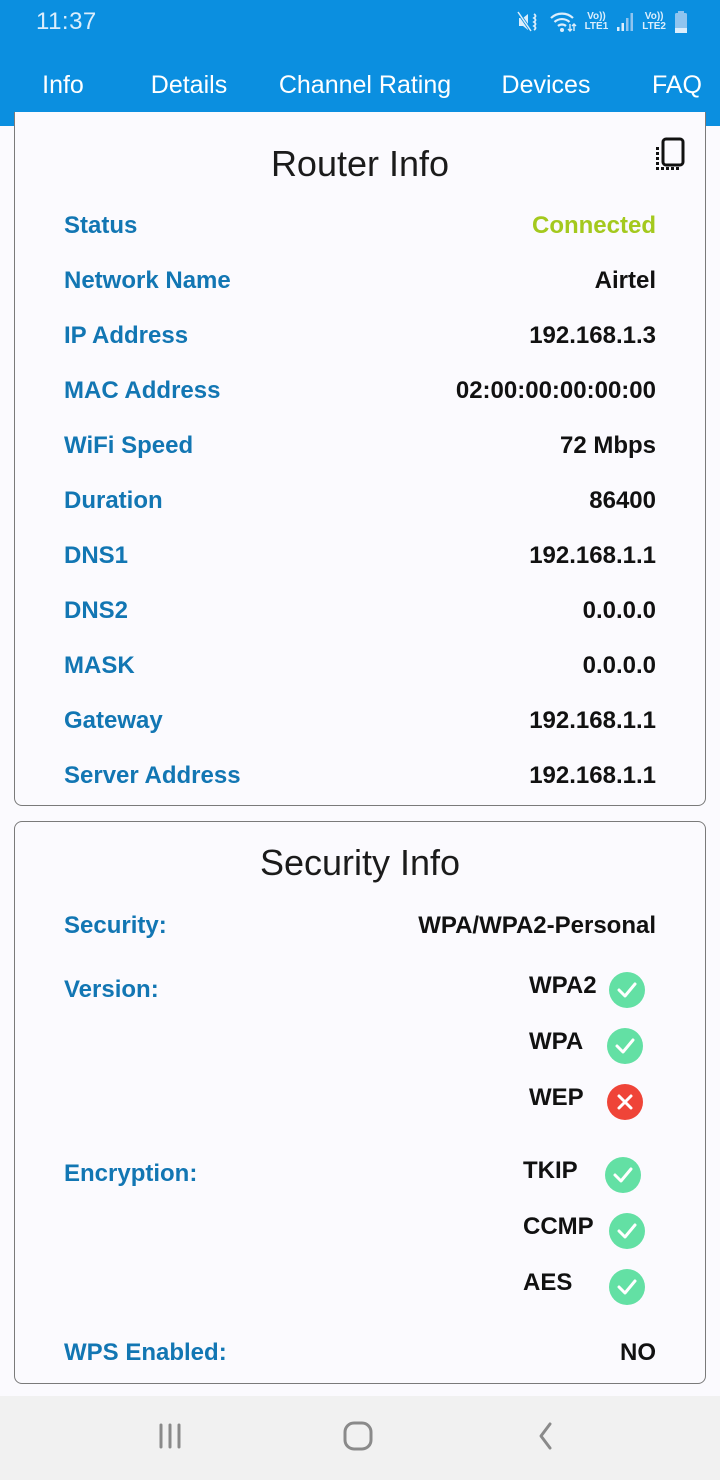 This screenshot has width=720, height=1480. What do you see at coordinates (654, 26) in the screenshot?
I see `lte2-bottom-text: LTE2` at bounding box center [654, 26].